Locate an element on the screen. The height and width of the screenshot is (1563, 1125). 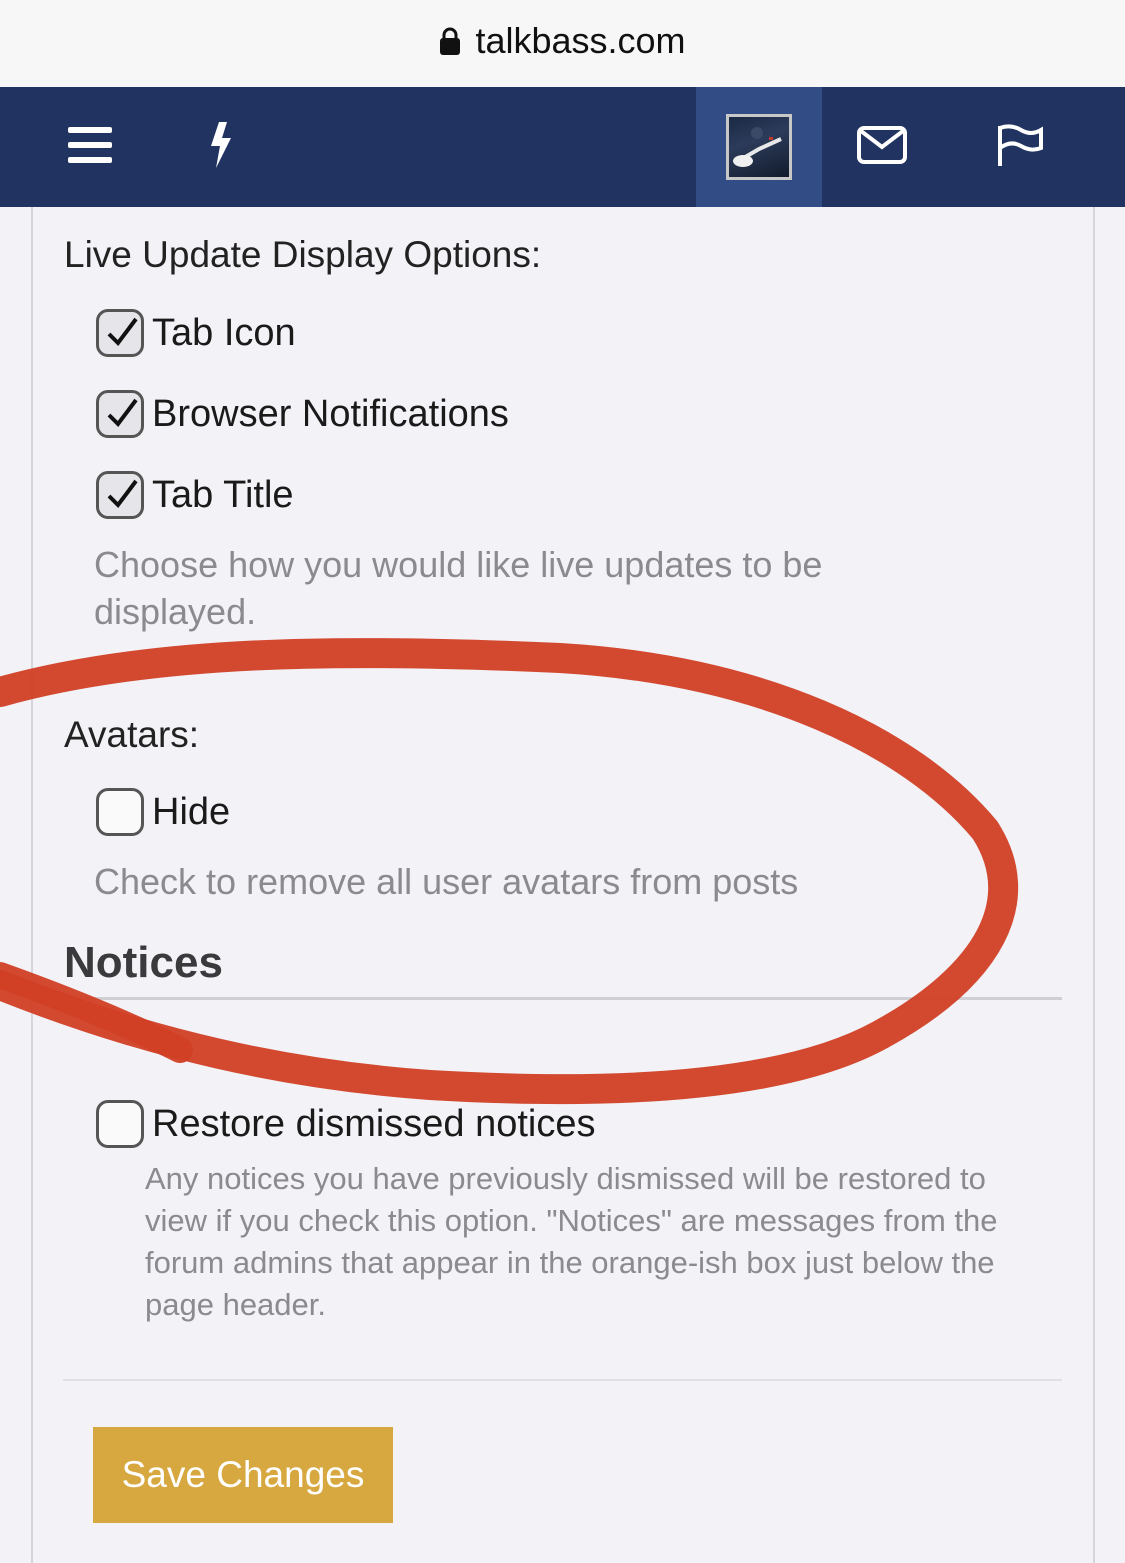
tab-icon-label: Tab Icon is located at coordinates (224, 332).